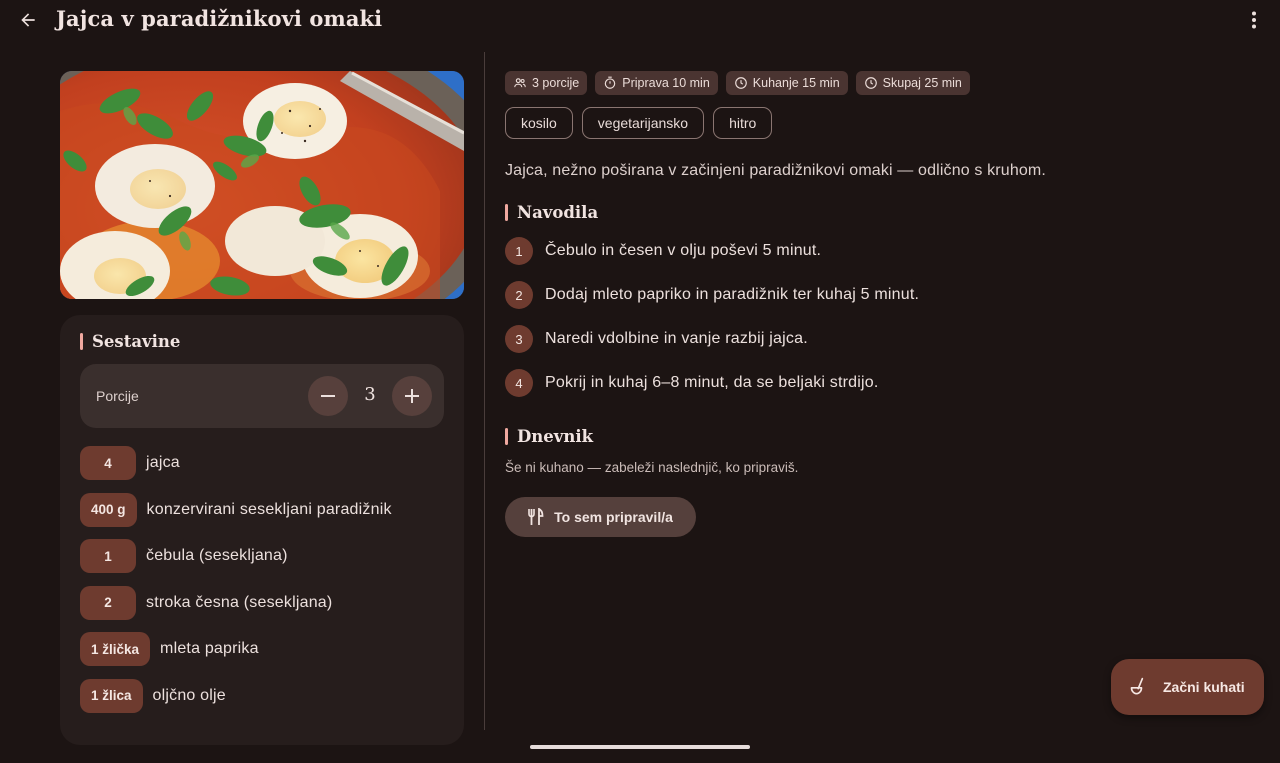 This screenshot has height=763, width=1280. Describe the element at coordinates (558, 212) in the screenshot. I see `instructions-title: Navodila` at that location.